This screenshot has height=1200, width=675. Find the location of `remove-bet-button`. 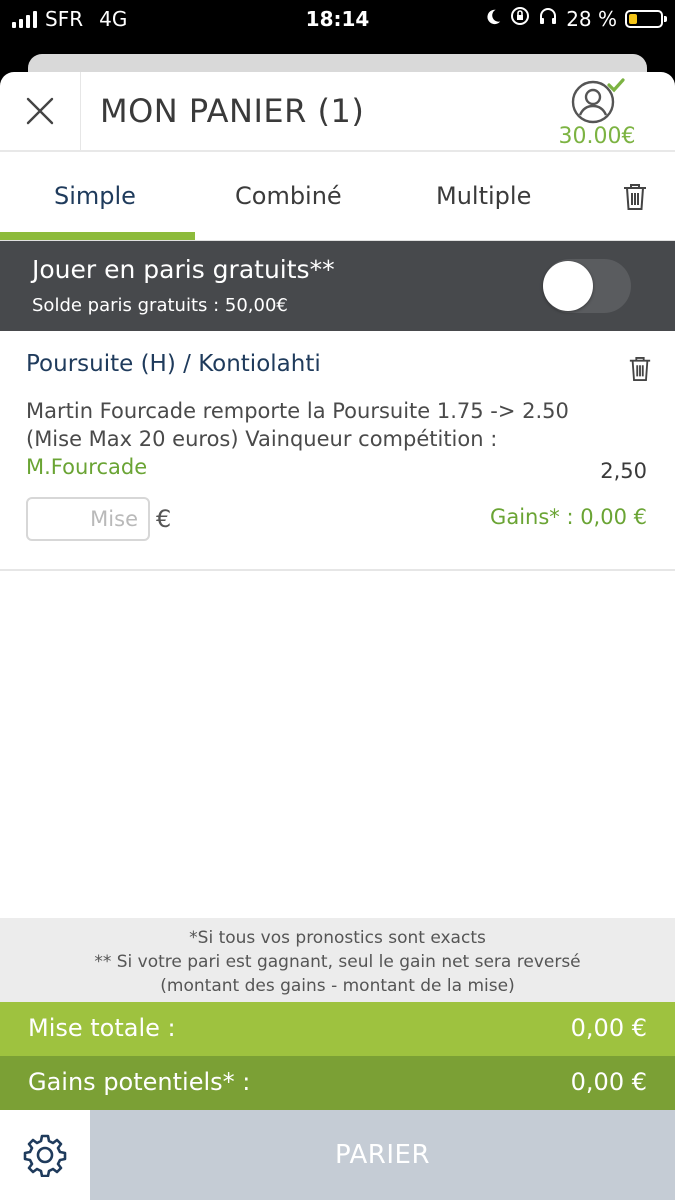

remove-bet-button is located at coordinates (640, 371).